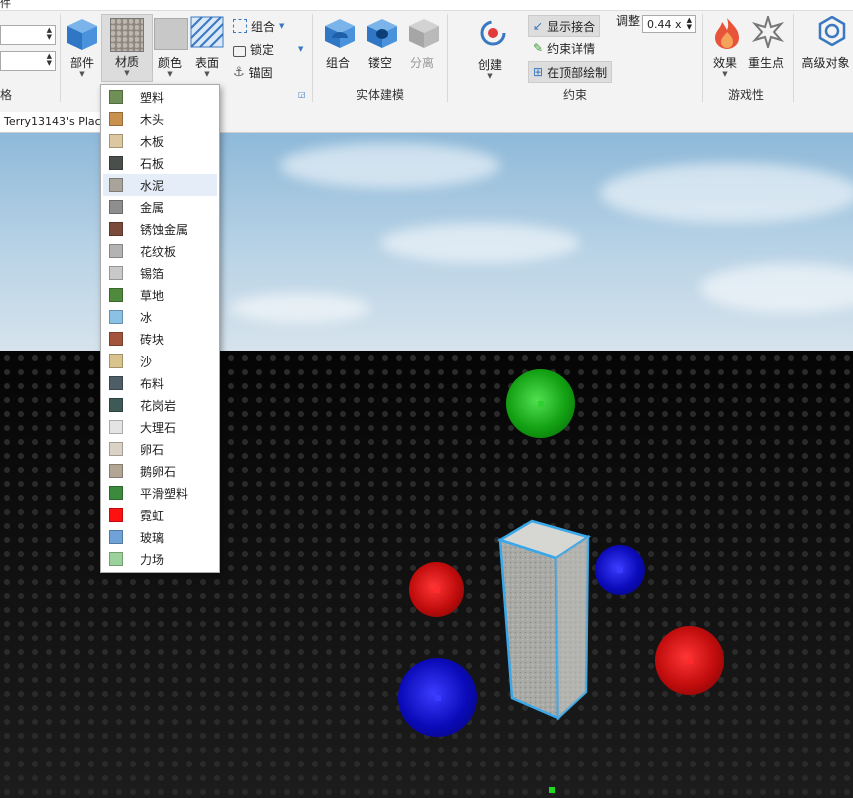  I want to click on material-item: 霓虹, so click(160, 515).